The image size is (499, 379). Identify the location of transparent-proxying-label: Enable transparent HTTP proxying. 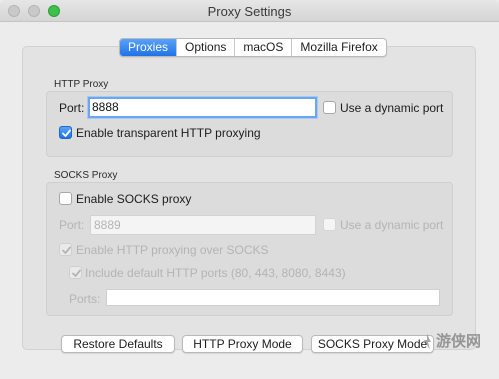
(168, 133).